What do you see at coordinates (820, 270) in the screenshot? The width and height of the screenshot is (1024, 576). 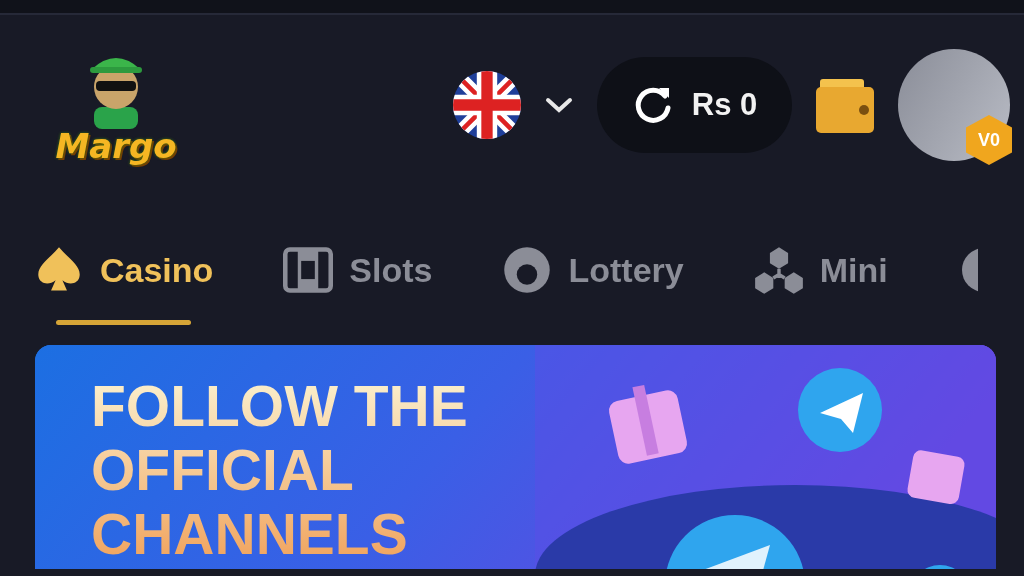 I see `category-tab: Mini` at bounding box center [820, 270].